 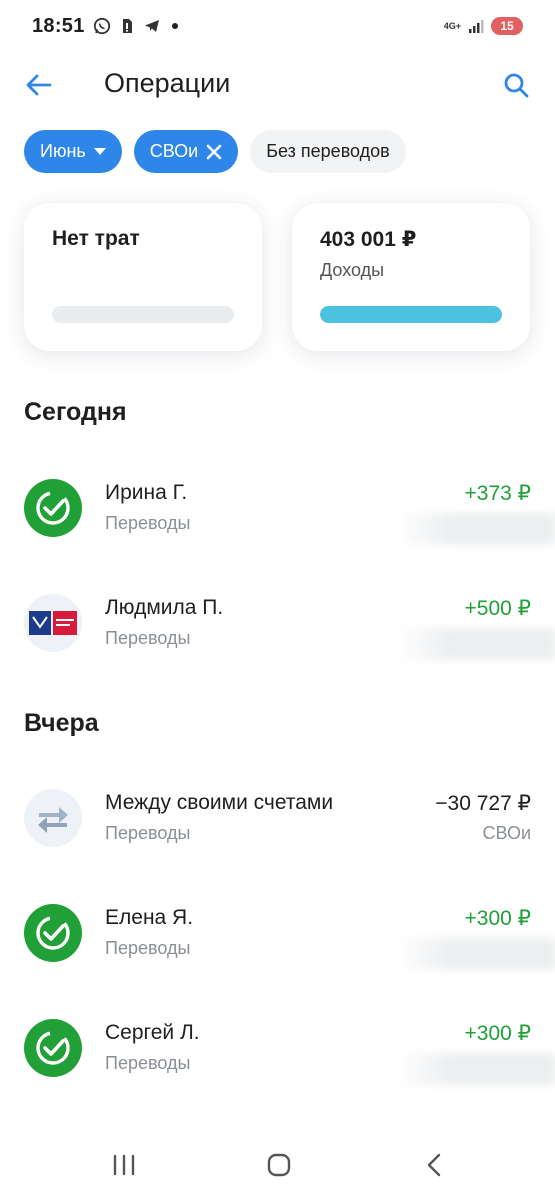 What do you see at coordinates (277, 508) in the screenshot?
I see `transaction-row: Ирина Г. Переводы +373 ₽` at bounding box center [277, 508].